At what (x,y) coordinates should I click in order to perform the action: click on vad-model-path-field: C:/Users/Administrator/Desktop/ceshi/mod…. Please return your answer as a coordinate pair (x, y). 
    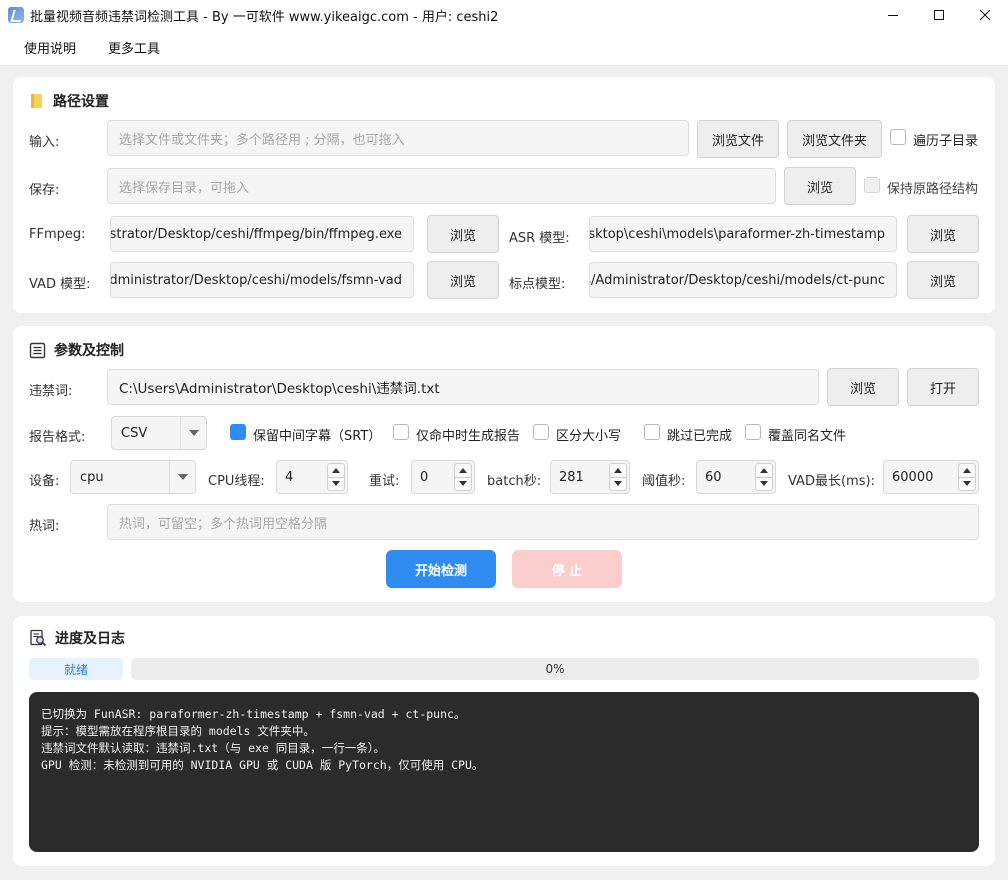
    Looking at the image, I should click on (262, 280).